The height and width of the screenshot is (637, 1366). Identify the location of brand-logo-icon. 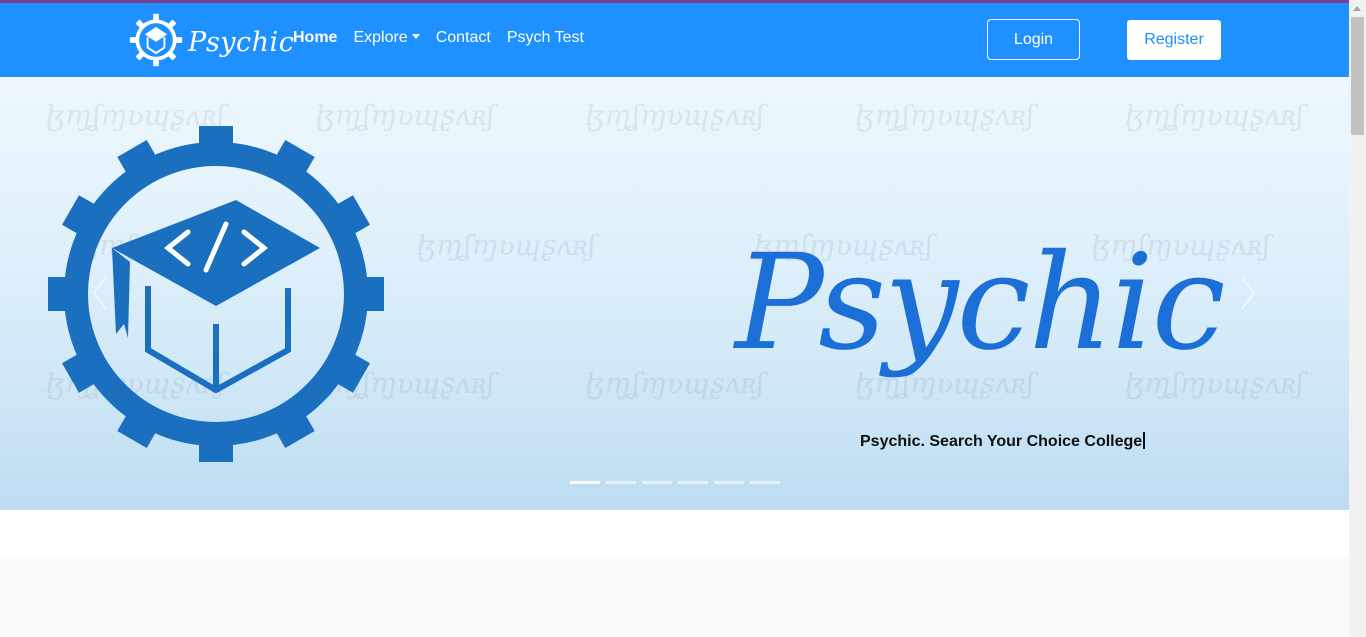
(156, 42).